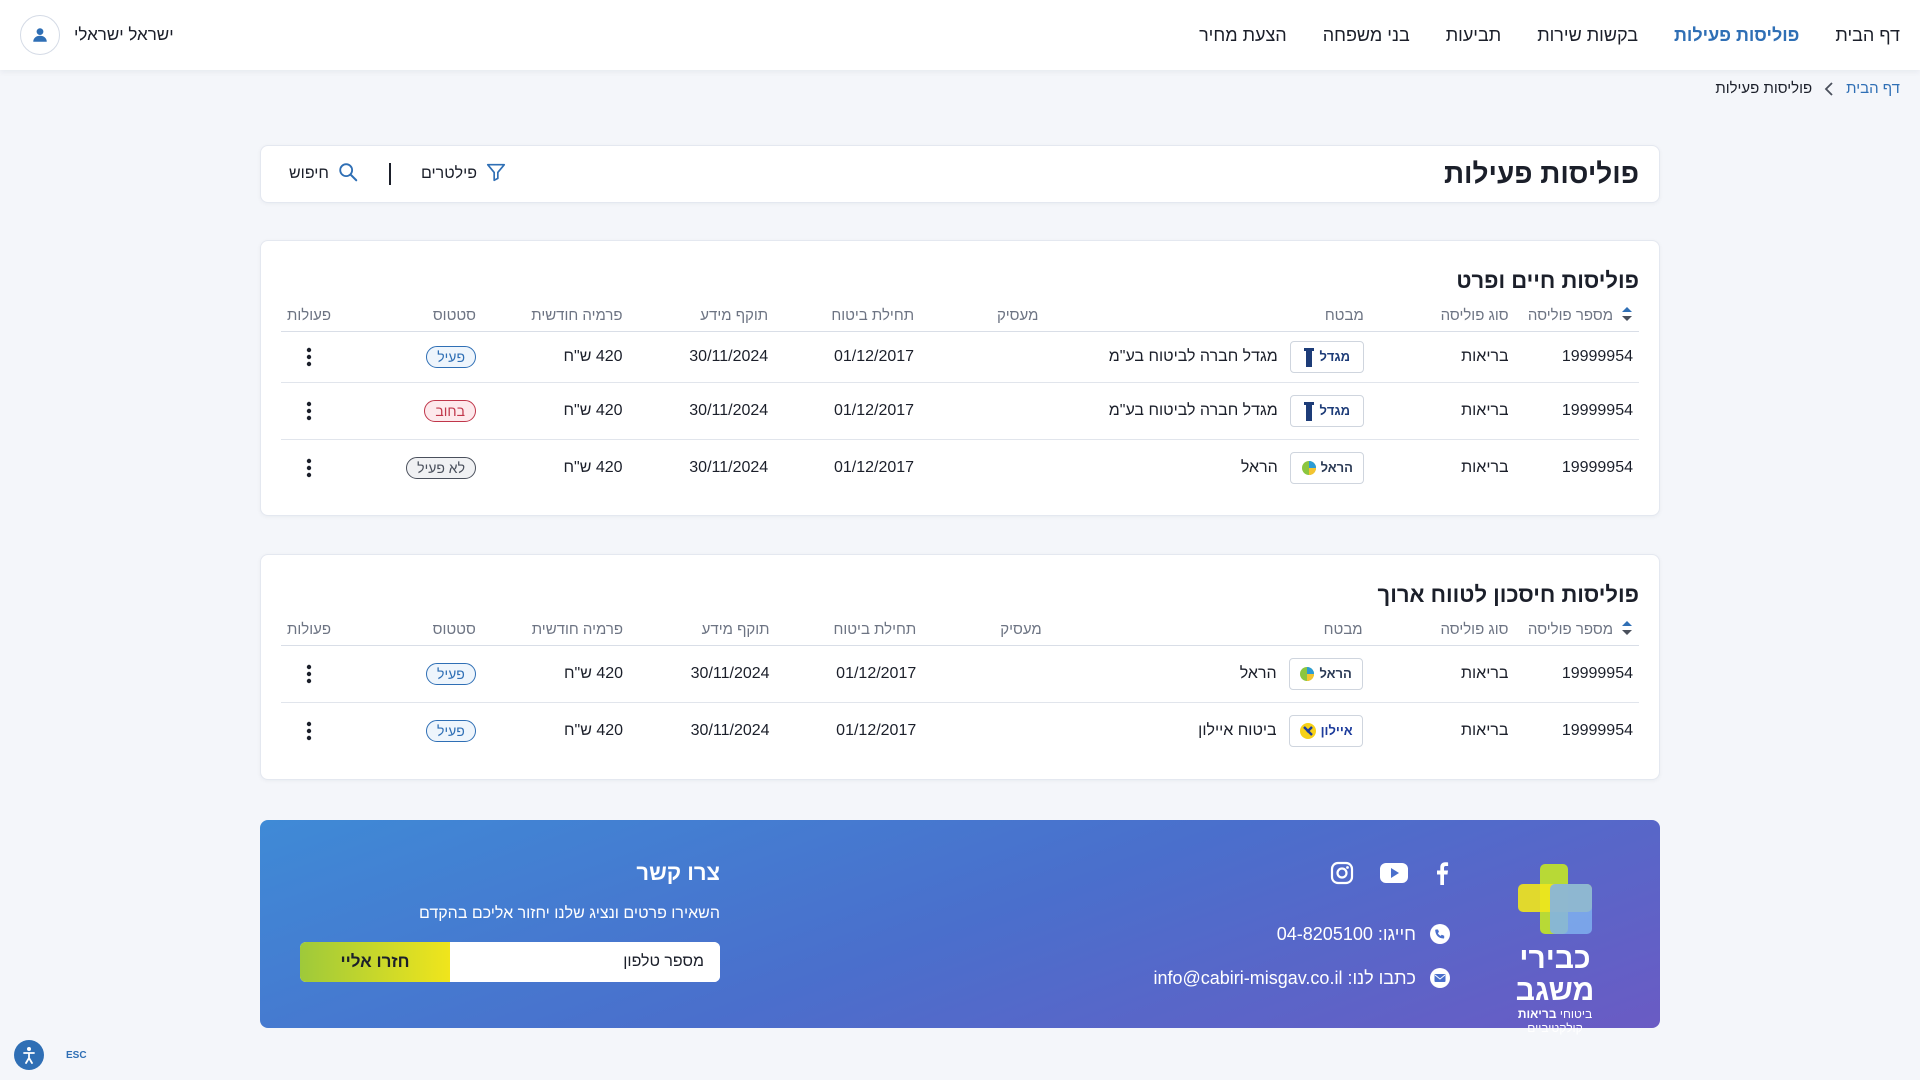 This screenshot has width=1920, height=1080. What do you see at coordinates (1541, 173) in the screenshot?
I see `page-title: פוליסות פעילות` at bounding box center [1541, 173].